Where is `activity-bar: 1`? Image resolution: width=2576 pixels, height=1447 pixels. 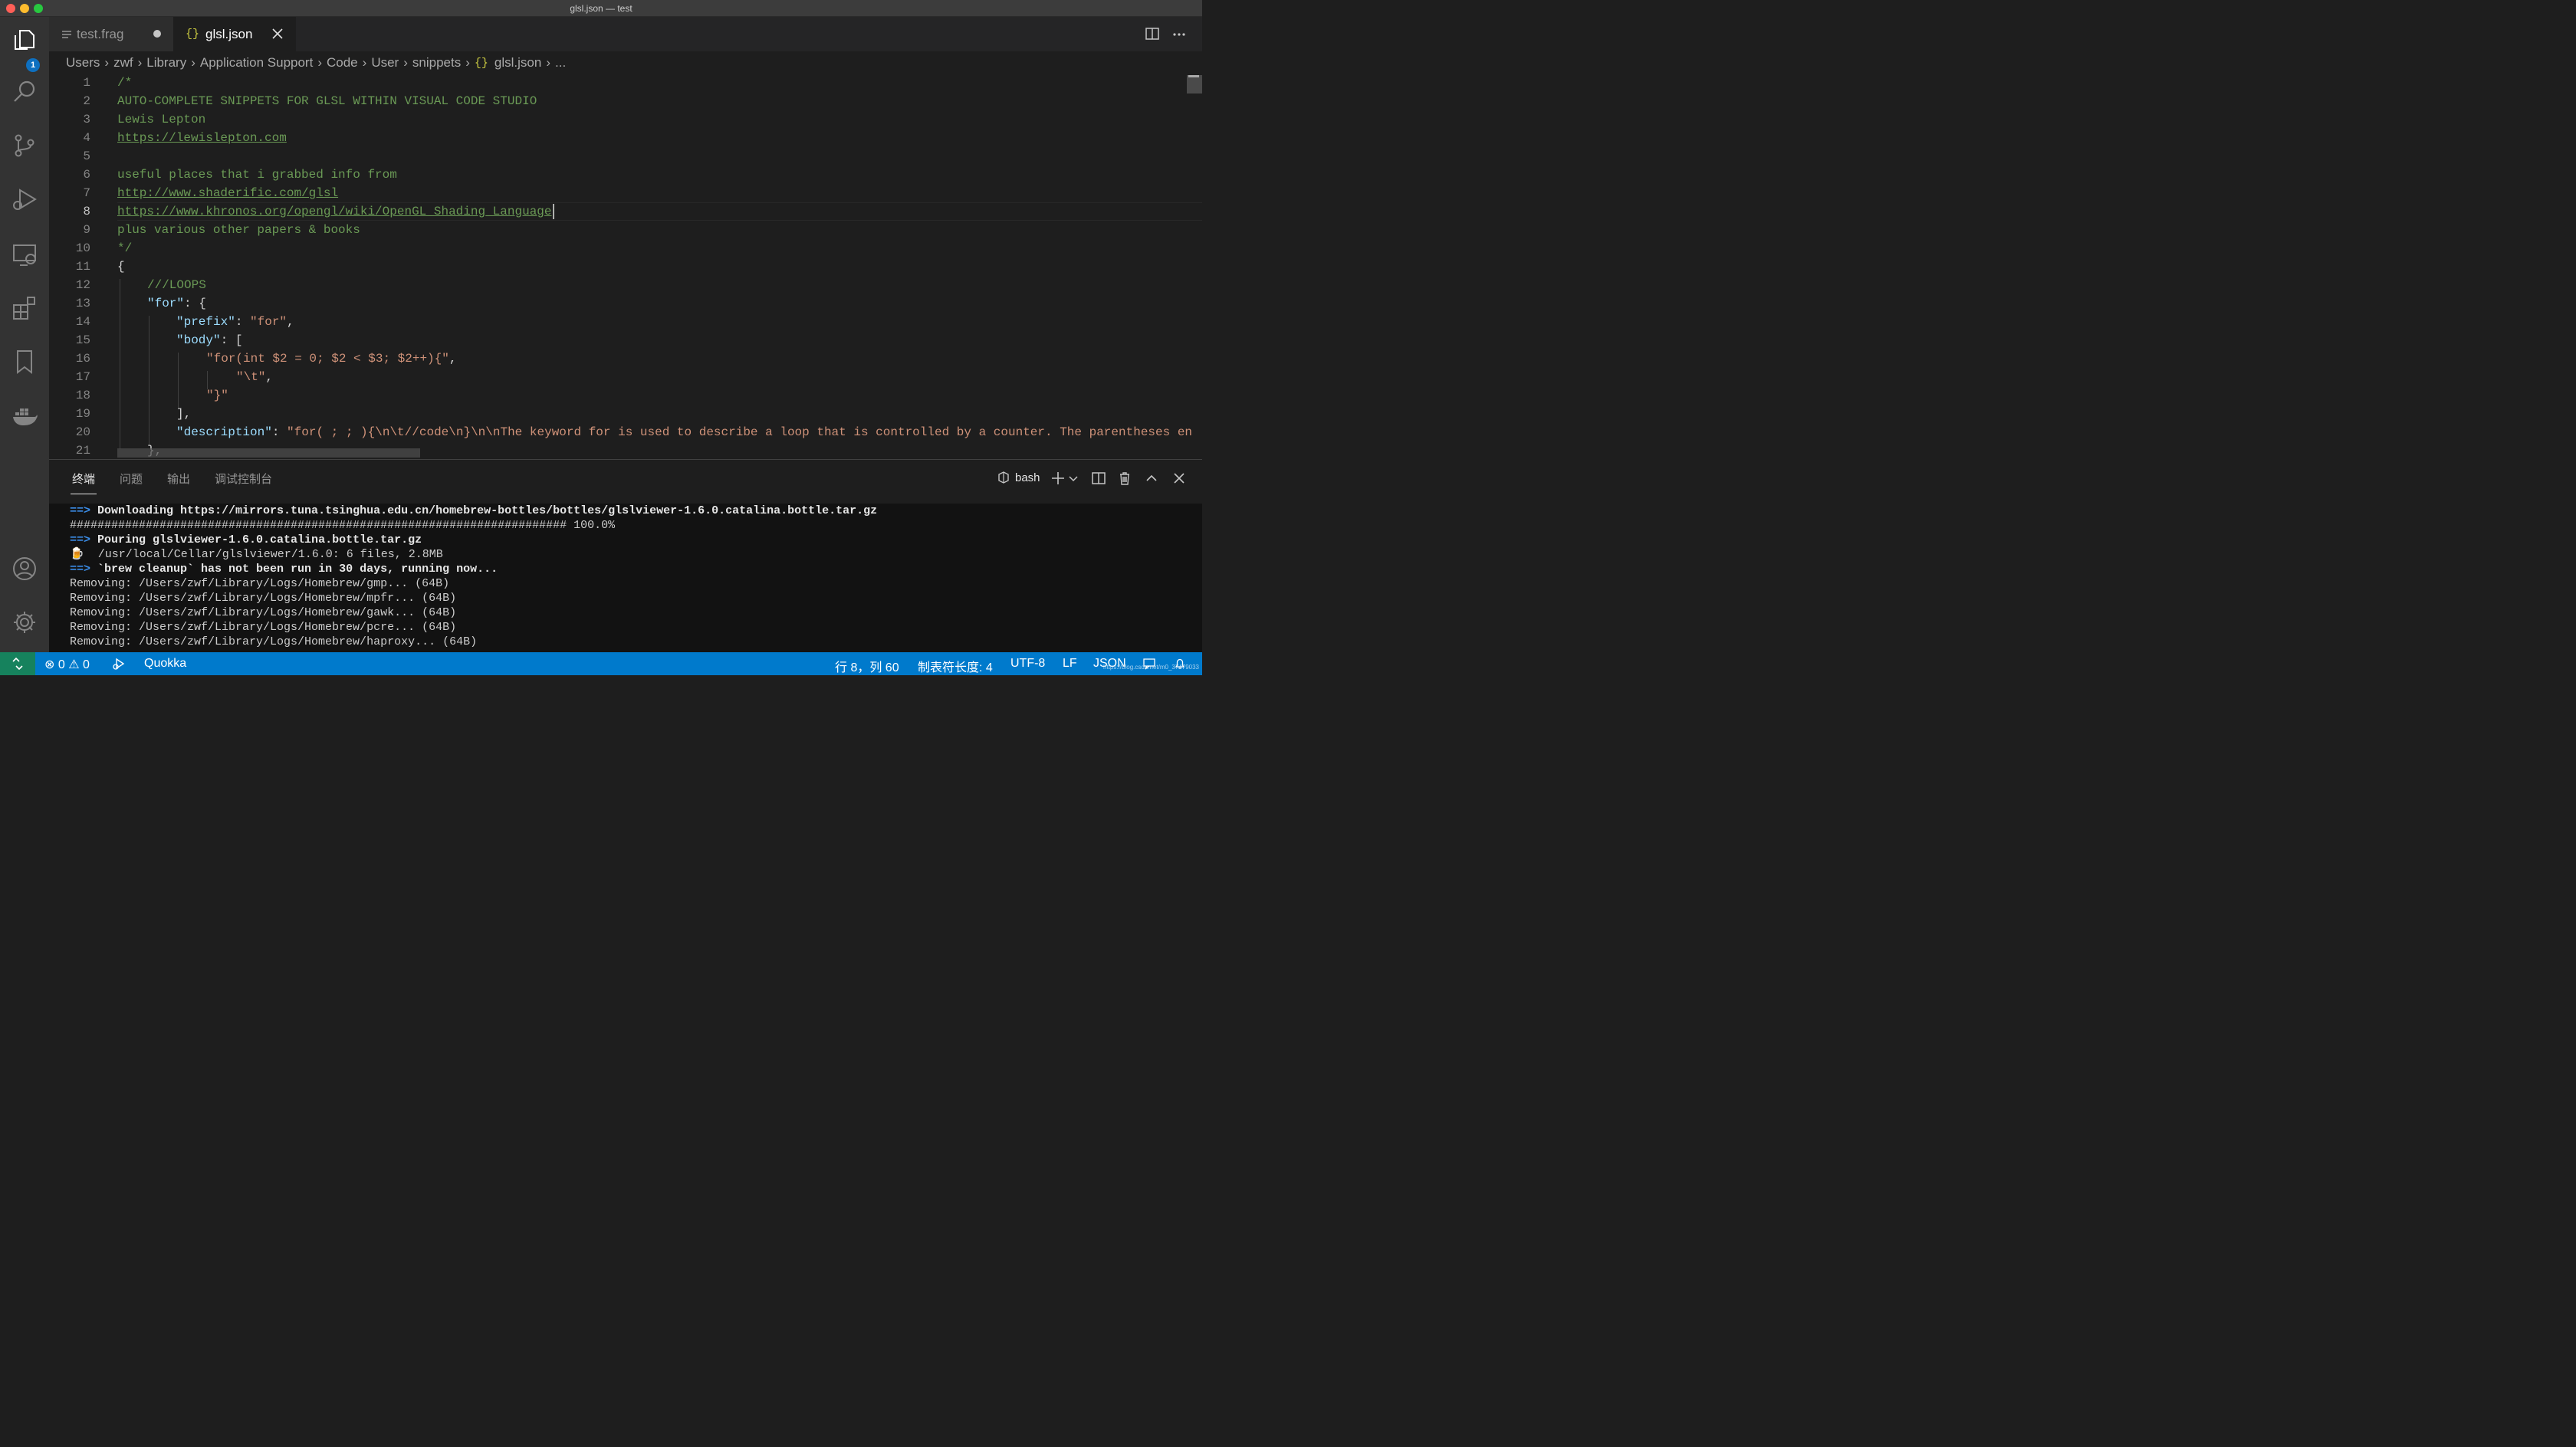 activity-bar: 1 is located at coordinates (24, 334).